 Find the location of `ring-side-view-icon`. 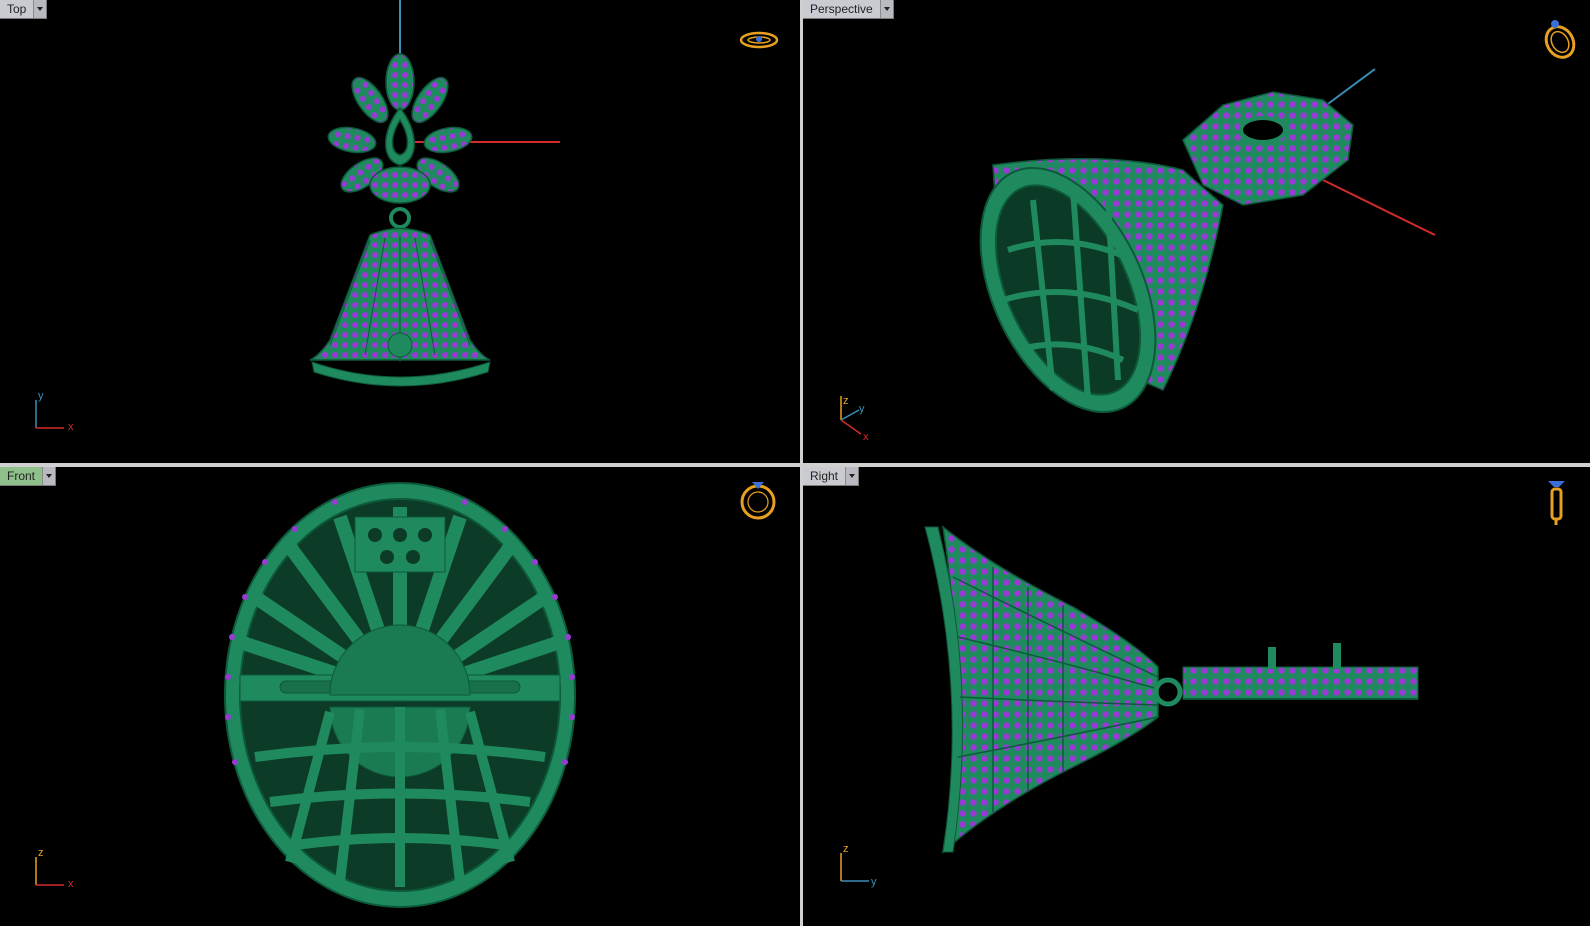

ring-side-view-icon is located at coordinates (1556, 503).